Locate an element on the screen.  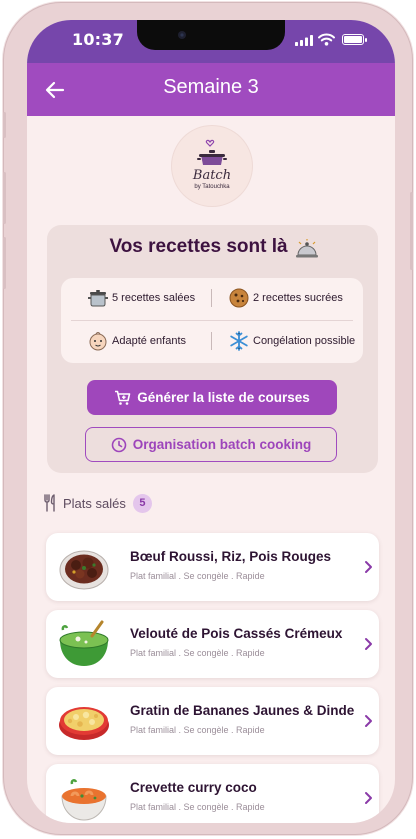
feature-kids: Adapté enfants is located at coordinates (137, 341).